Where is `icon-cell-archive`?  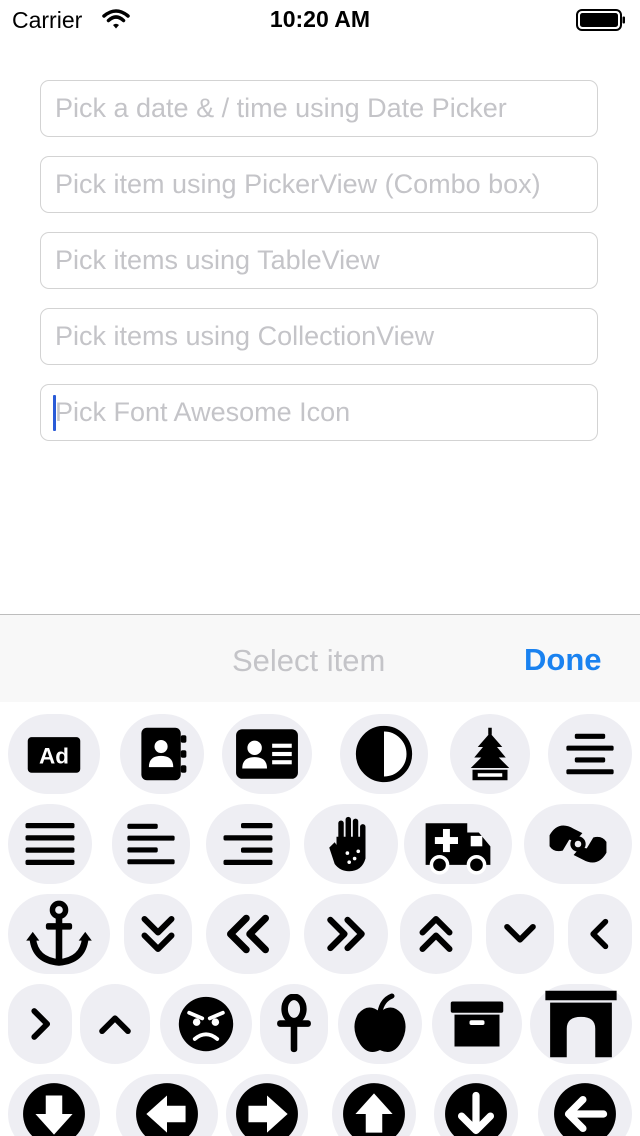
icon-cell-archive is located at coordinates (477, 1024).